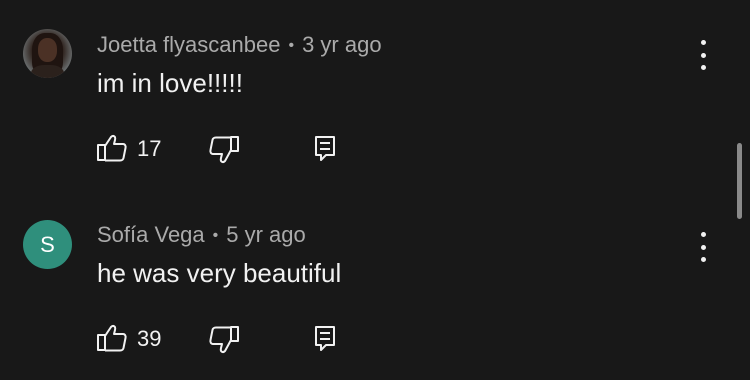  Describe the element at coordinates (188, 44) in the screenshot. I see `author-name: Joetta flyascanbee` at that location.